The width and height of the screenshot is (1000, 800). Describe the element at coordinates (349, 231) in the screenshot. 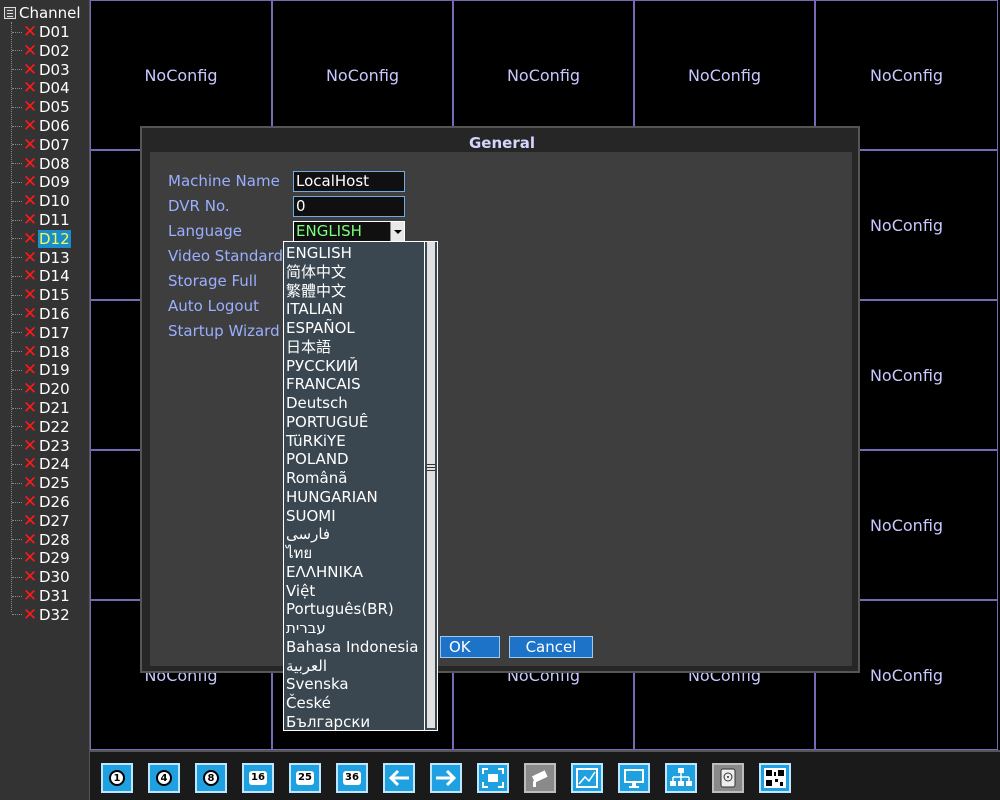

I see `language-select: ENGLISH` at that location.